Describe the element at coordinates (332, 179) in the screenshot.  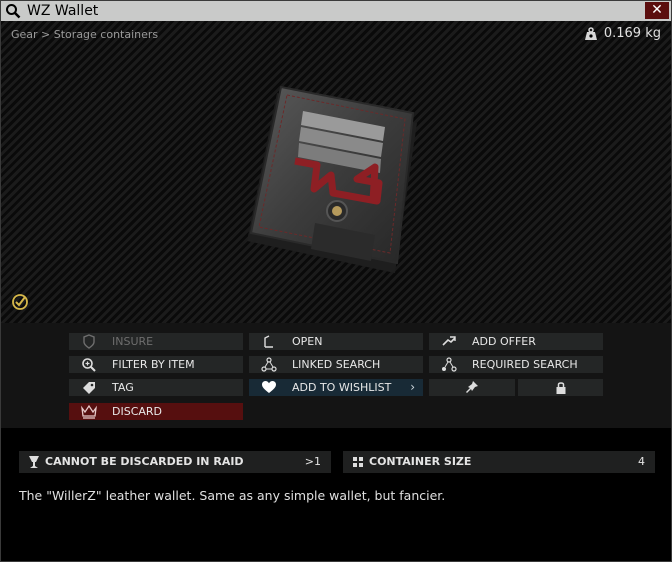
I see `wallet-image` at that location.